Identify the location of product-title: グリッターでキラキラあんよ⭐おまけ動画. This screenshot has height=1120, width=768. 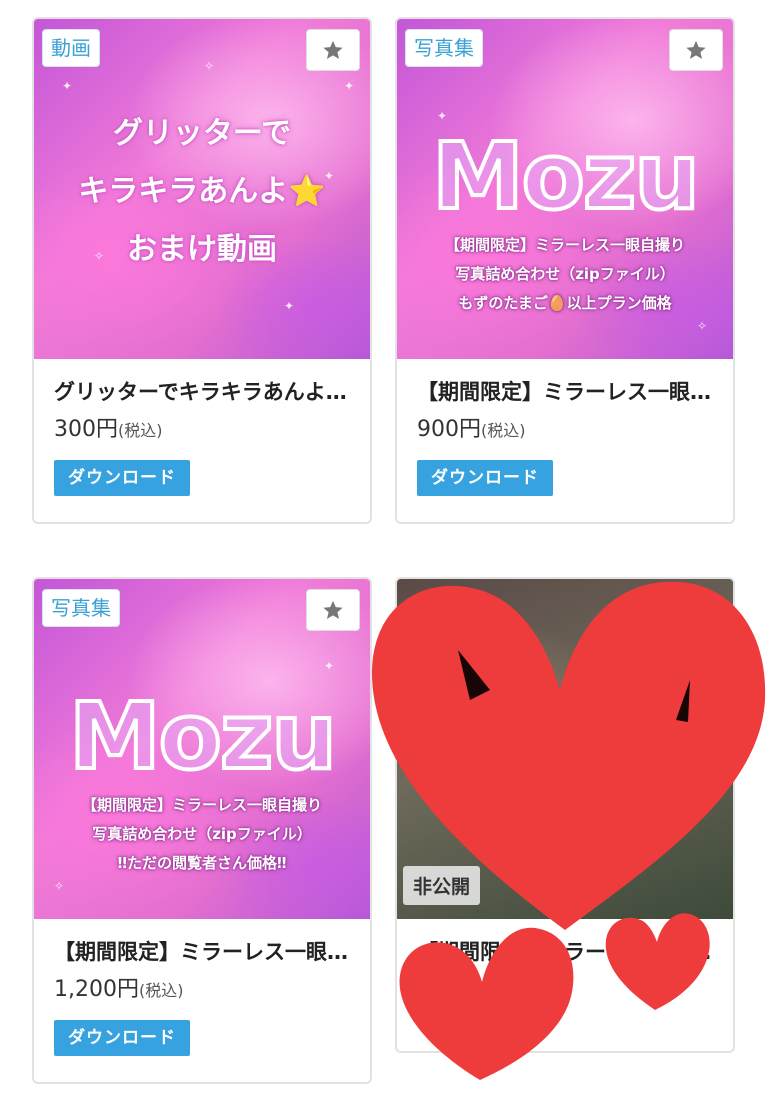
(202, 392).